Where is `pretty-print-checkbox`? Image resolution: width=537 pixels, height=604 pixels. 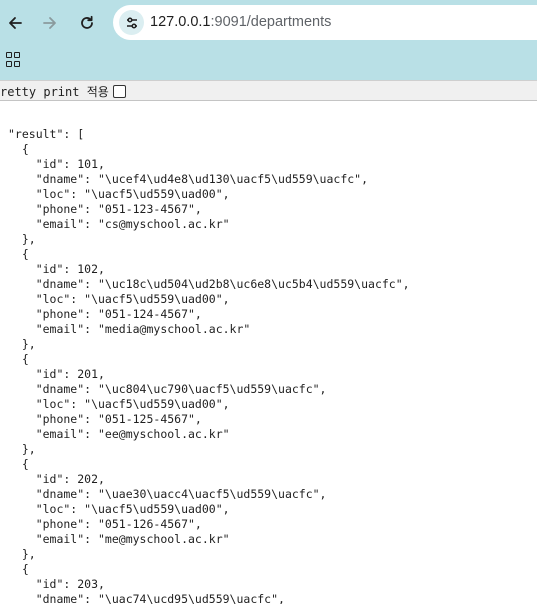 pretty-print-checkbox is located at coordinates (119, 91).